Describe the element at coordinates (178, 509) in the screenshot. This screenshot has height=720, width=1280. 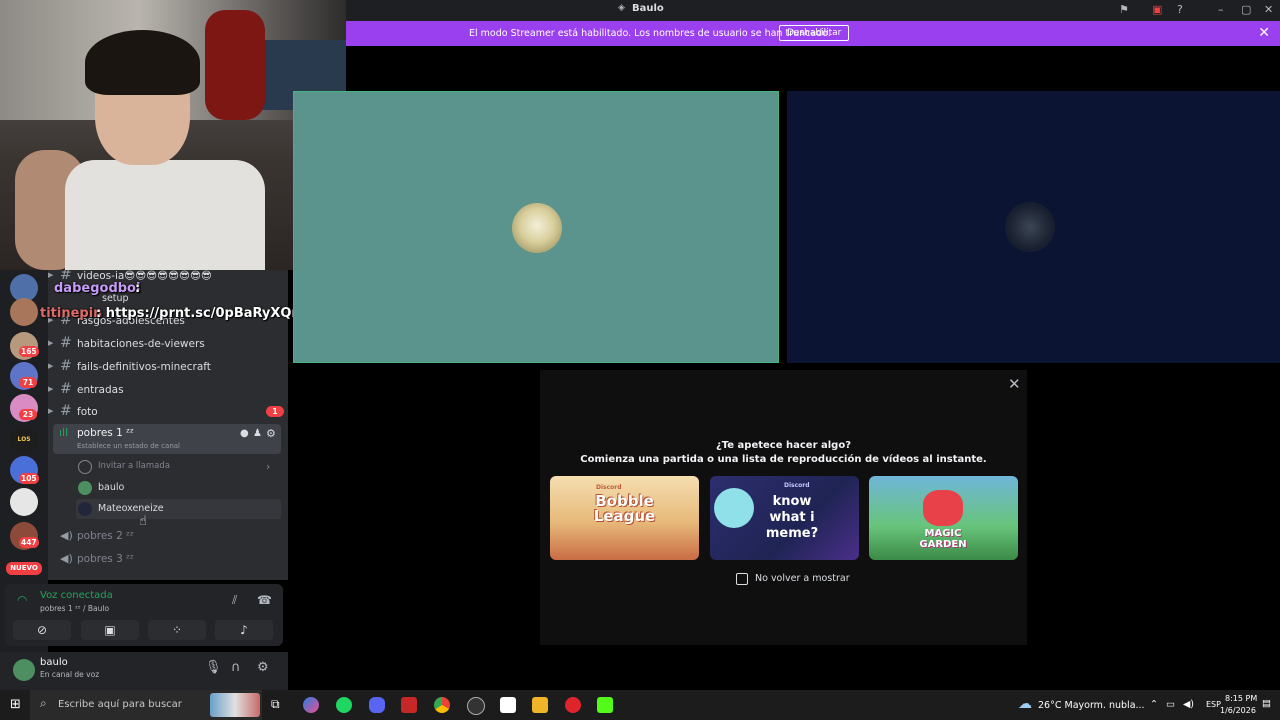
I see `voice-member-mateoxeneize: Mateoxeneize` at that location.